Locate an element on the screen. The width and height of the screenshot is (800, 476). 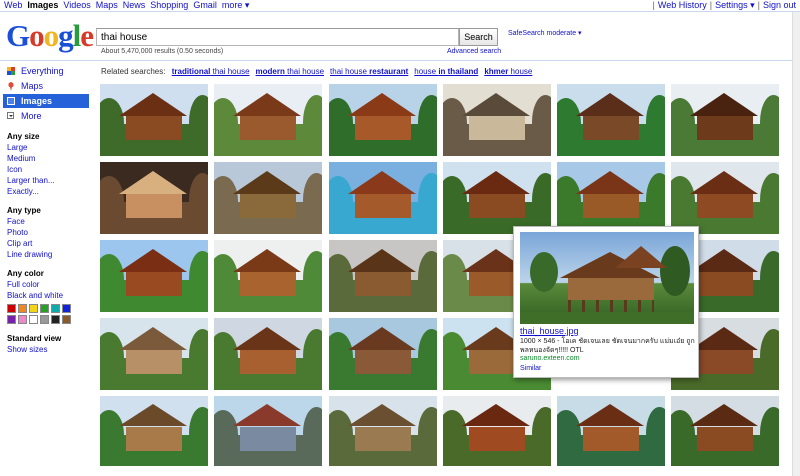
safesearch-dropdown: SafeSearch moderate ▾ is located at coordinates (545, 33).